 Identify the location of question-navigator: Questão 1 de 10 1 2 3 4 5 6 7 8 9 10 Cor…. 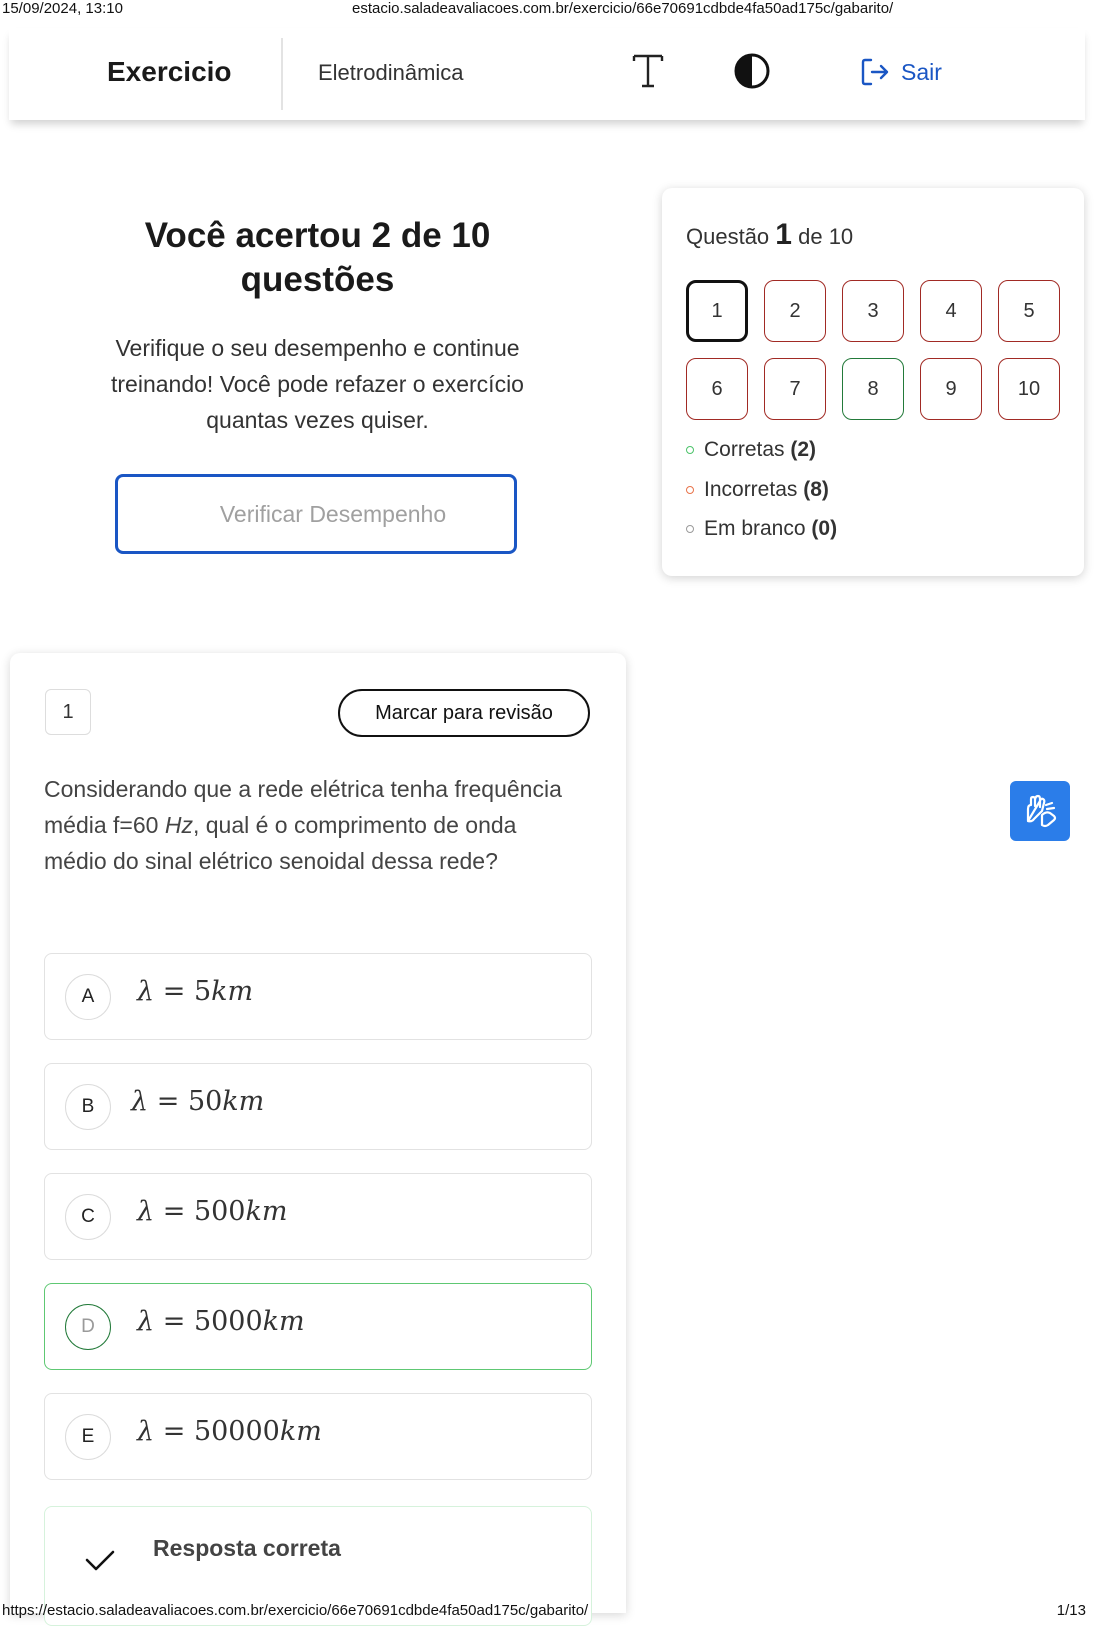
(873, 382).